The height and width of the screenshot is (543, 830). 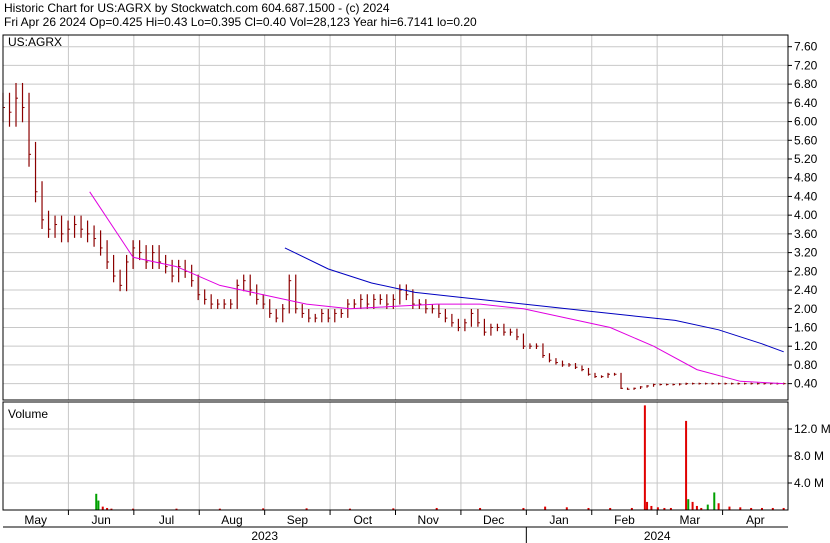 What do you see at coordinates (806, 103) in the screenshot?
I see `price-tick-label: 6.40` at bounding box center [806, 103].